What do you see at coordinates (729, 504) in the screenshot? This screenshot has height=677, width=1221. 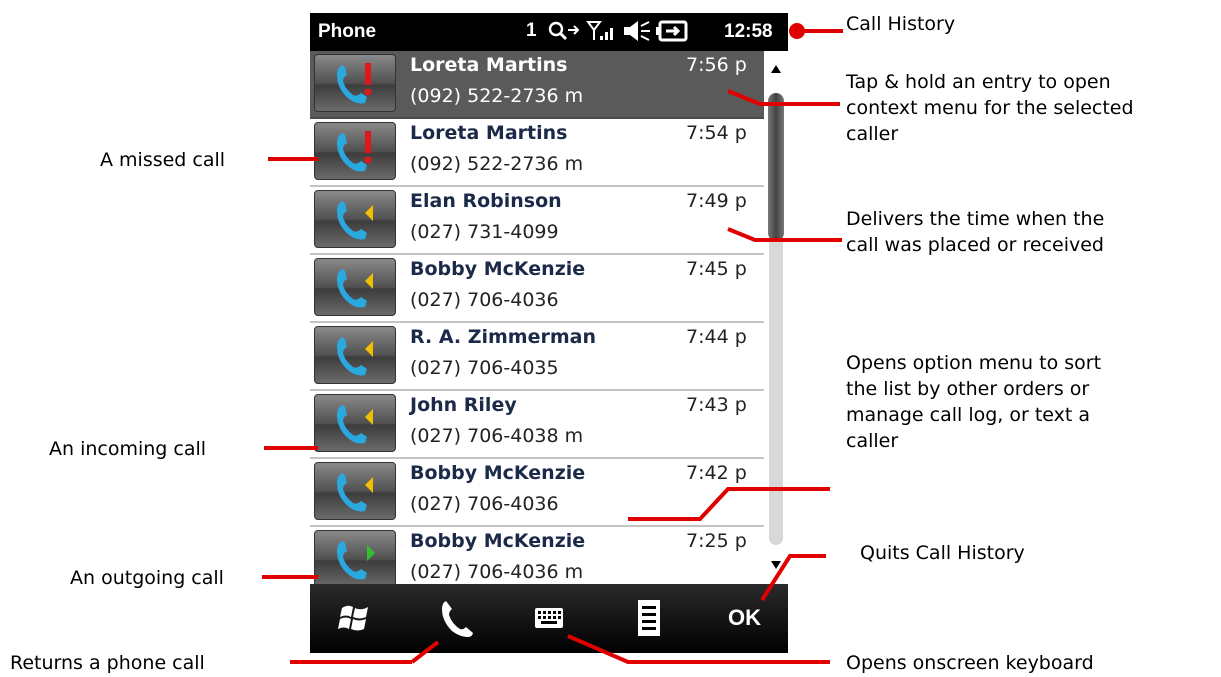 I see `pointer-options` at bounding box center [729, 504].